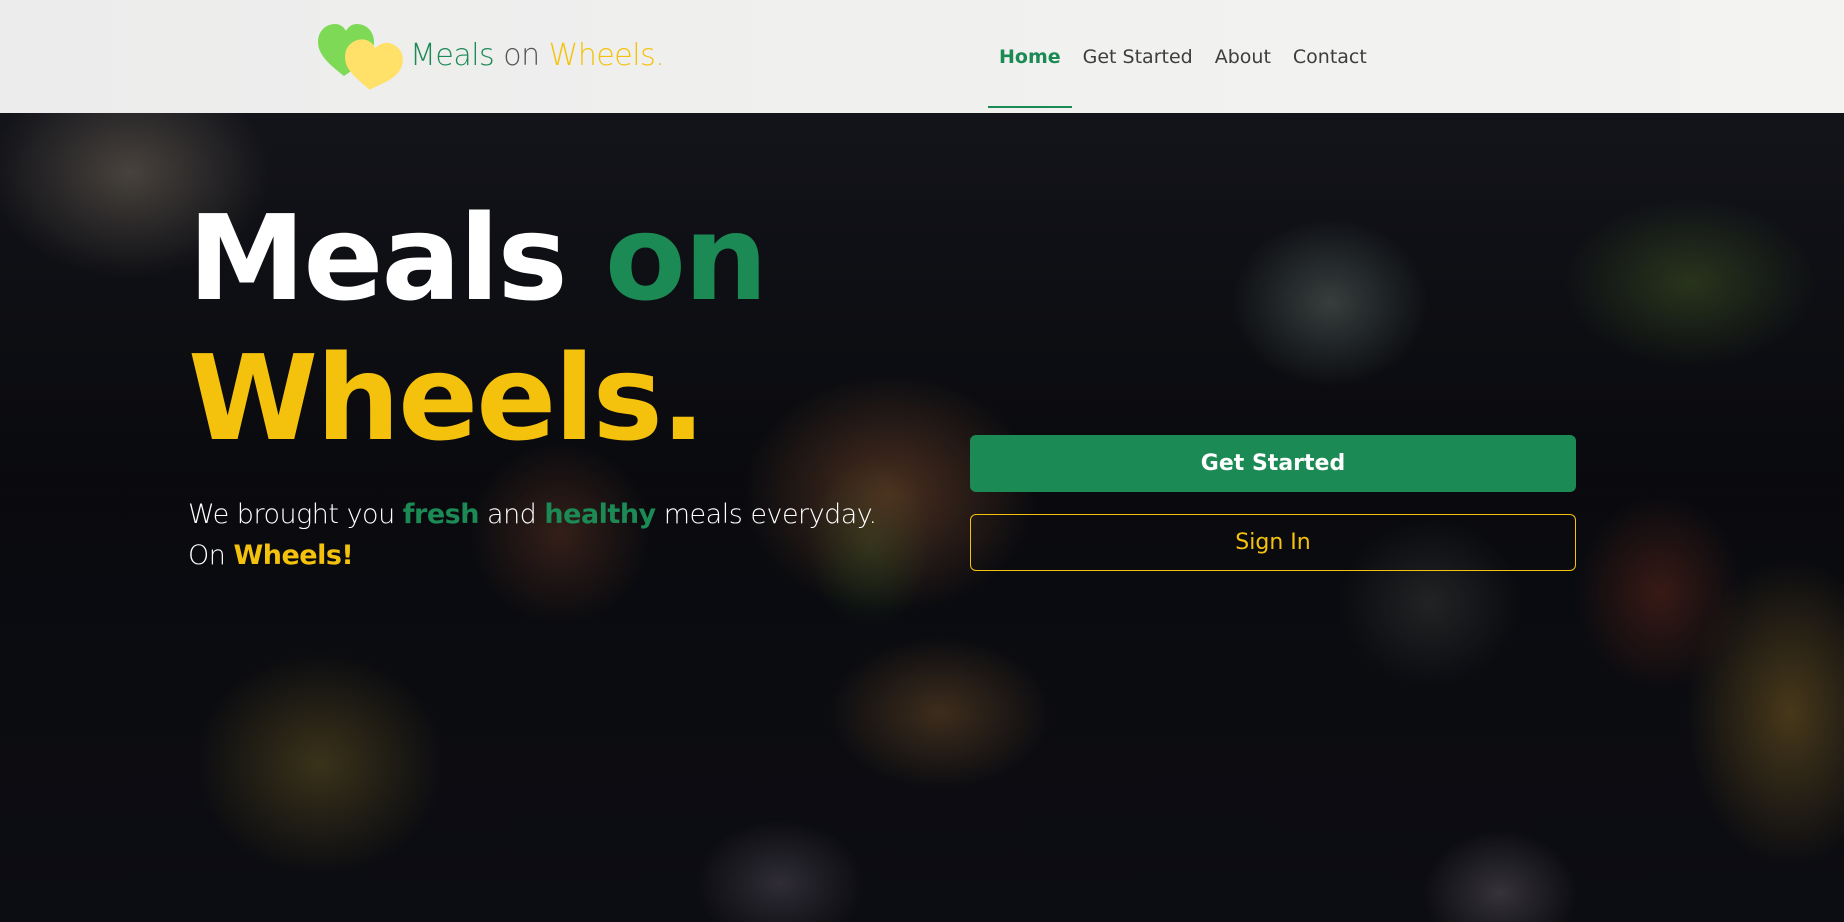 Image resolution: width=1844 pixels, height=922 pixels. I want to click on hero-title-wheels: Wheels., so click(447, 398).